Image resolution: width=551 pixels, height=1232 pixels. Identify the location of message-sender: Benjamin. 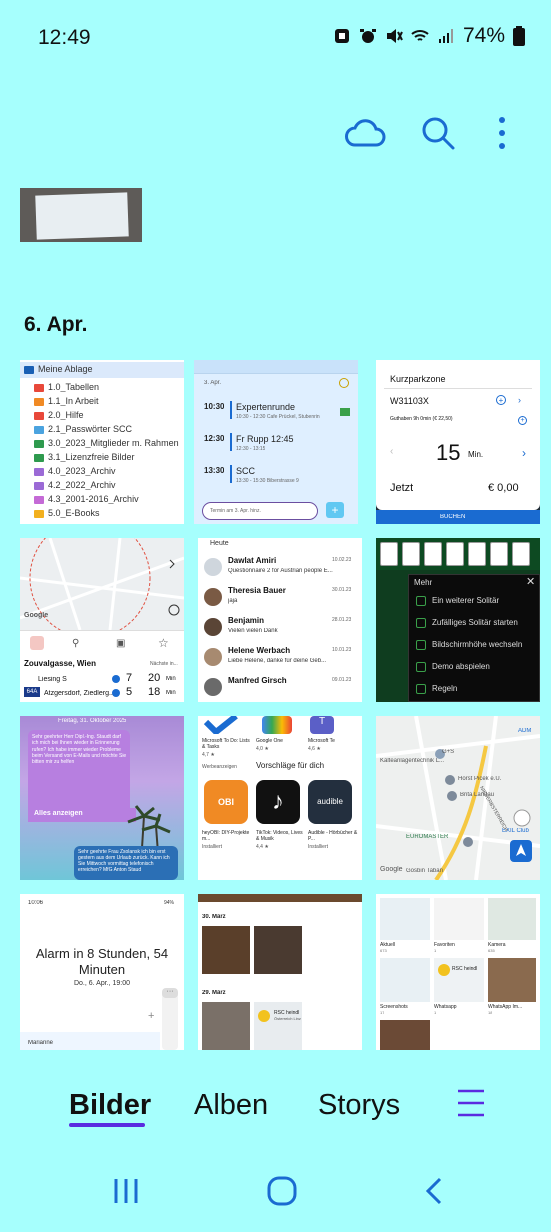
(246, 620).